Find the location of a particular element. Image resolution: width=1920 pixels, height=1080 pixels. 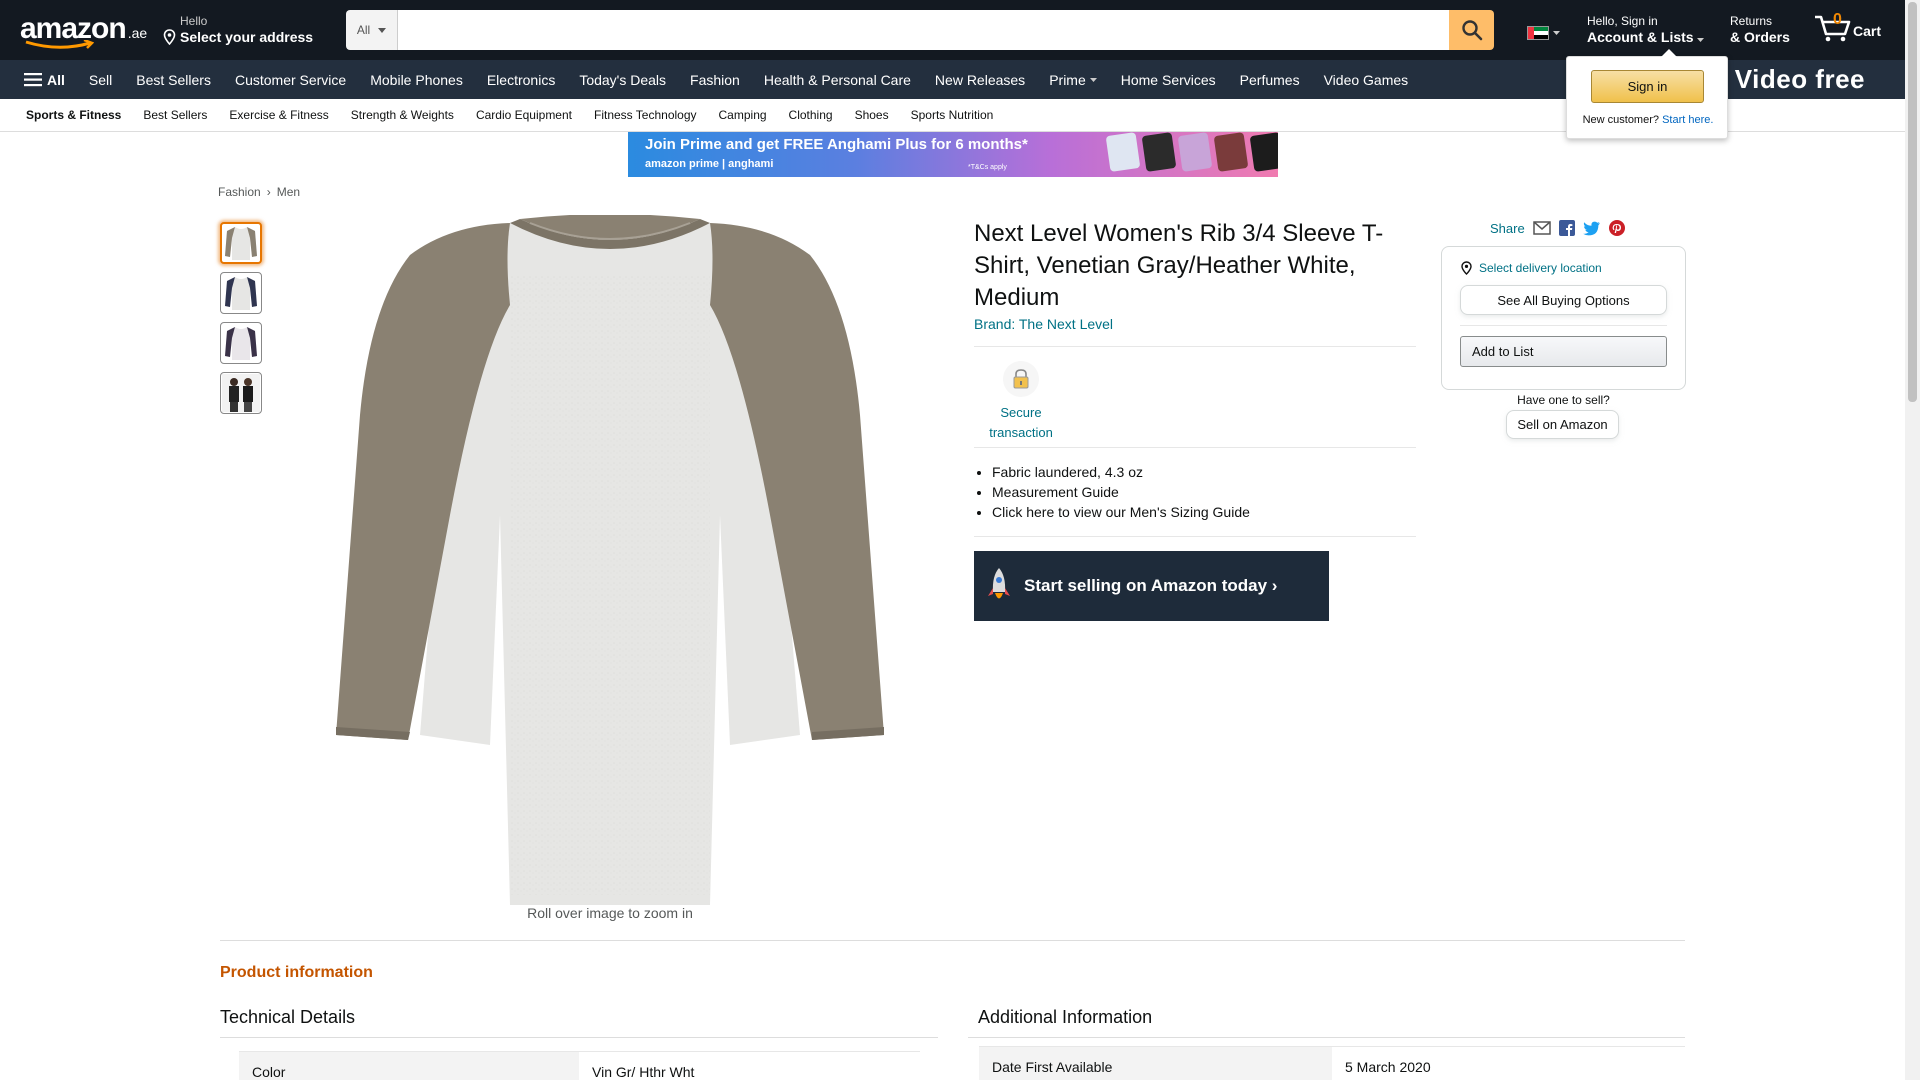

scrollbar-thumb is located at coordinates (1912, 202).